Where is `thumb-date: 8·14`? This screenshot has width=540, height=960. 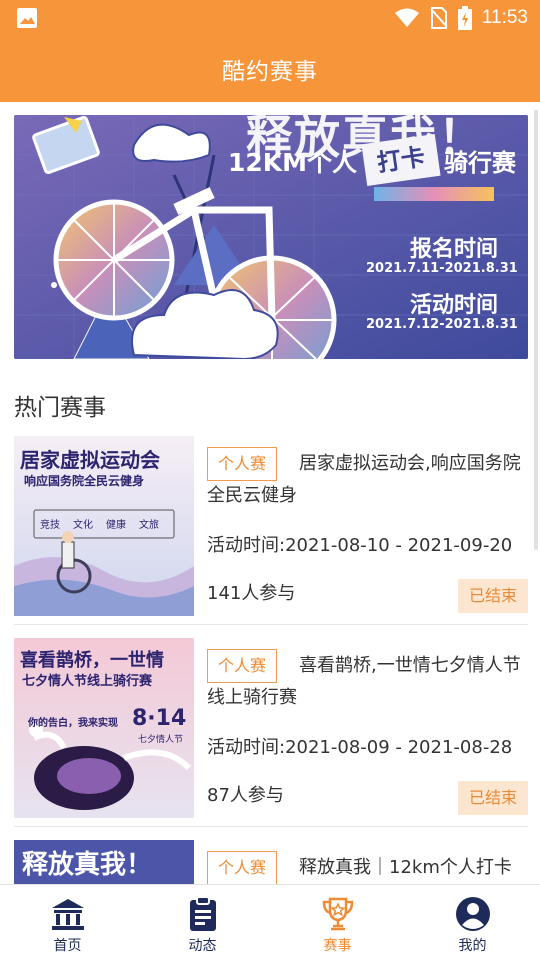
thumb-date: 8·14 is located at coordinates (159, 718).